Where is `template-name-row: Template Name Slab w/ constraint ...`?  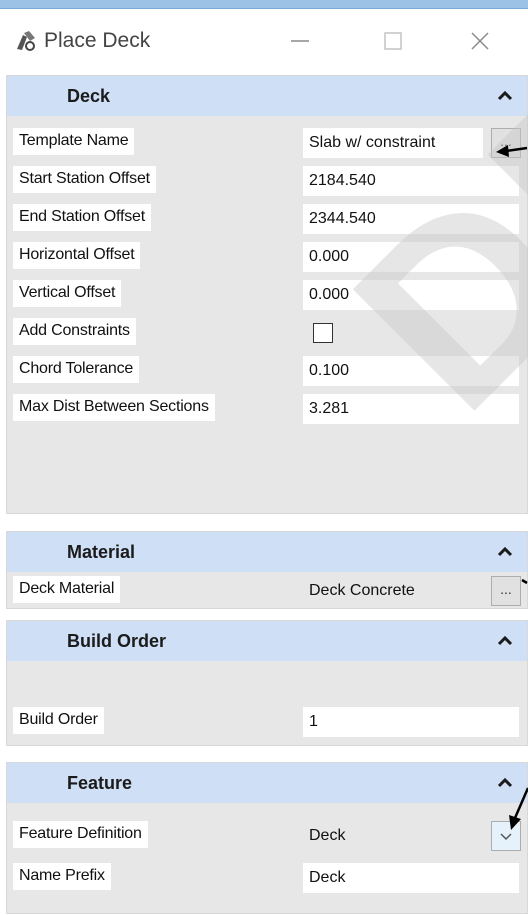 template-name-row: Template Name Slab w/ constraint ... is located at coordinates (267, 143).